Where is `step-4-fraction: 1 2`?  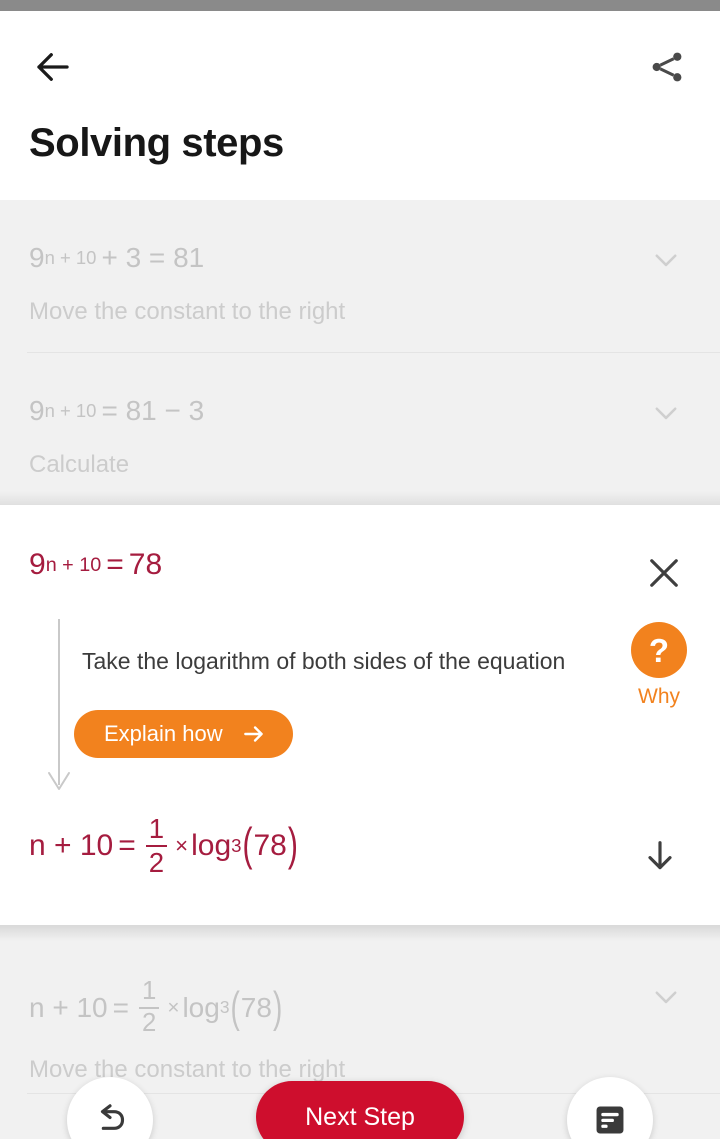 step-4-fraction: 1 2 is located at coordinates (149, 1007).